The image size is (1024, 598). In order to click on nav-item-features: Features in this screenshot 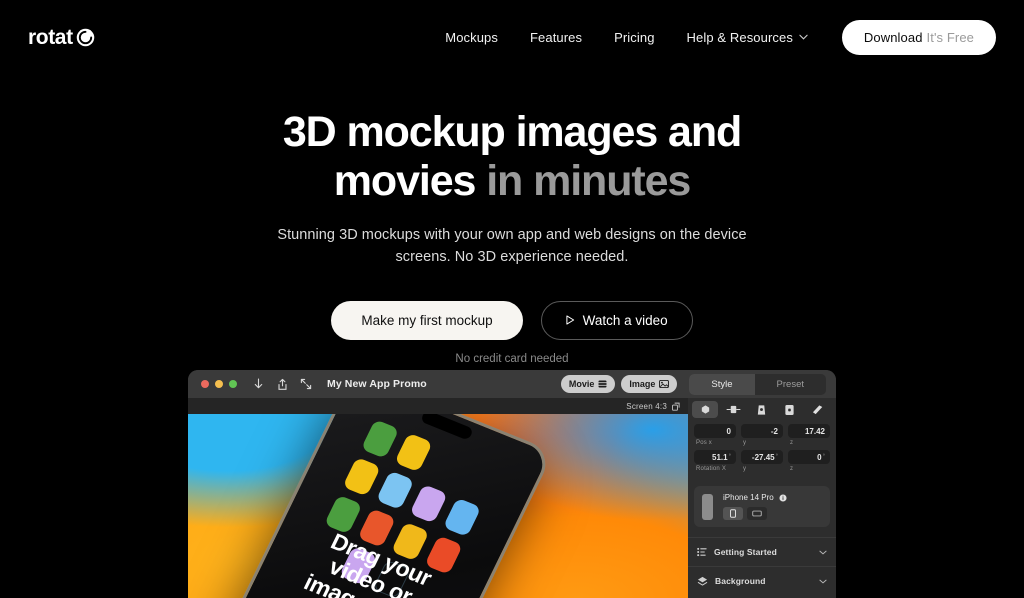, I will do `click(556, 37)`.